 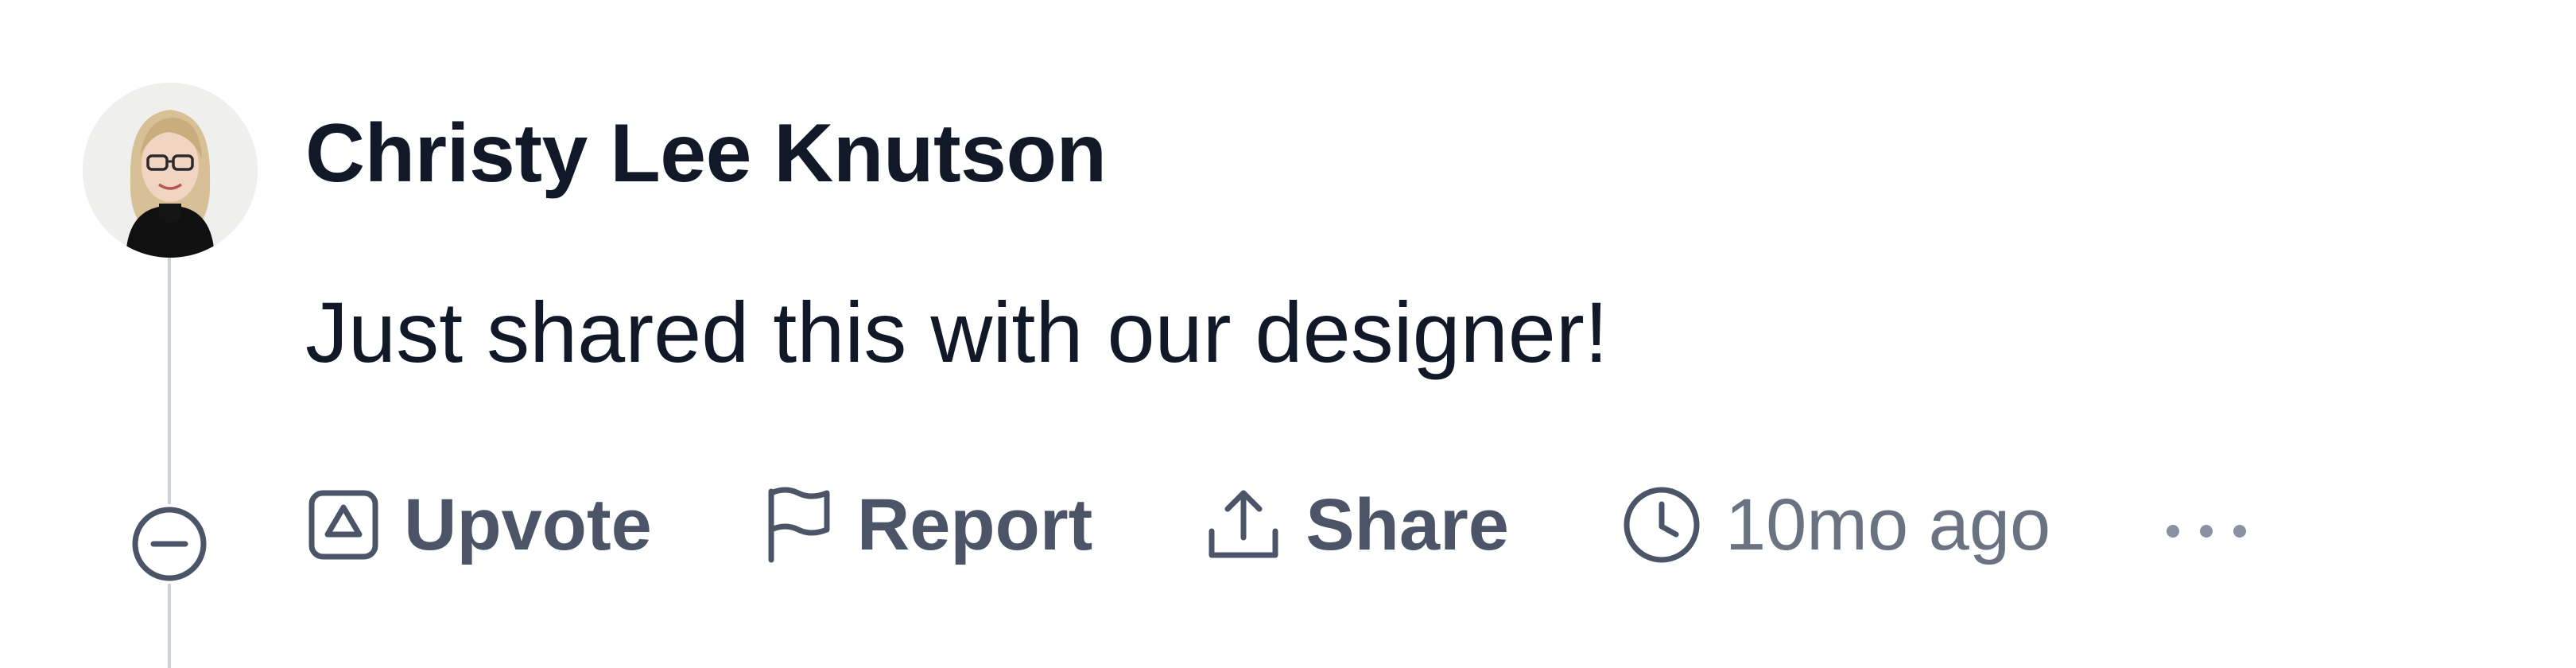 What do you see at coordinates (957, 332) in the screenshot?
I see `comment-text: Just shared this with our designer!` at bounding box center [957, 332].